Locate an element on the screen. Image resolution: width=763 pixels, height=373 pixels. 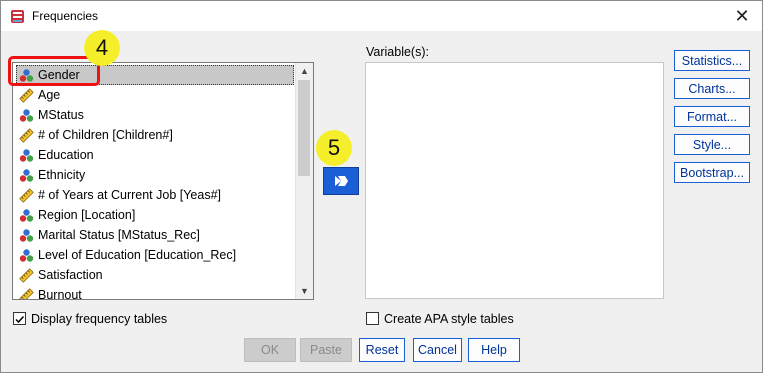
list-item-label: Burnout is located at coordinates (60, 294).